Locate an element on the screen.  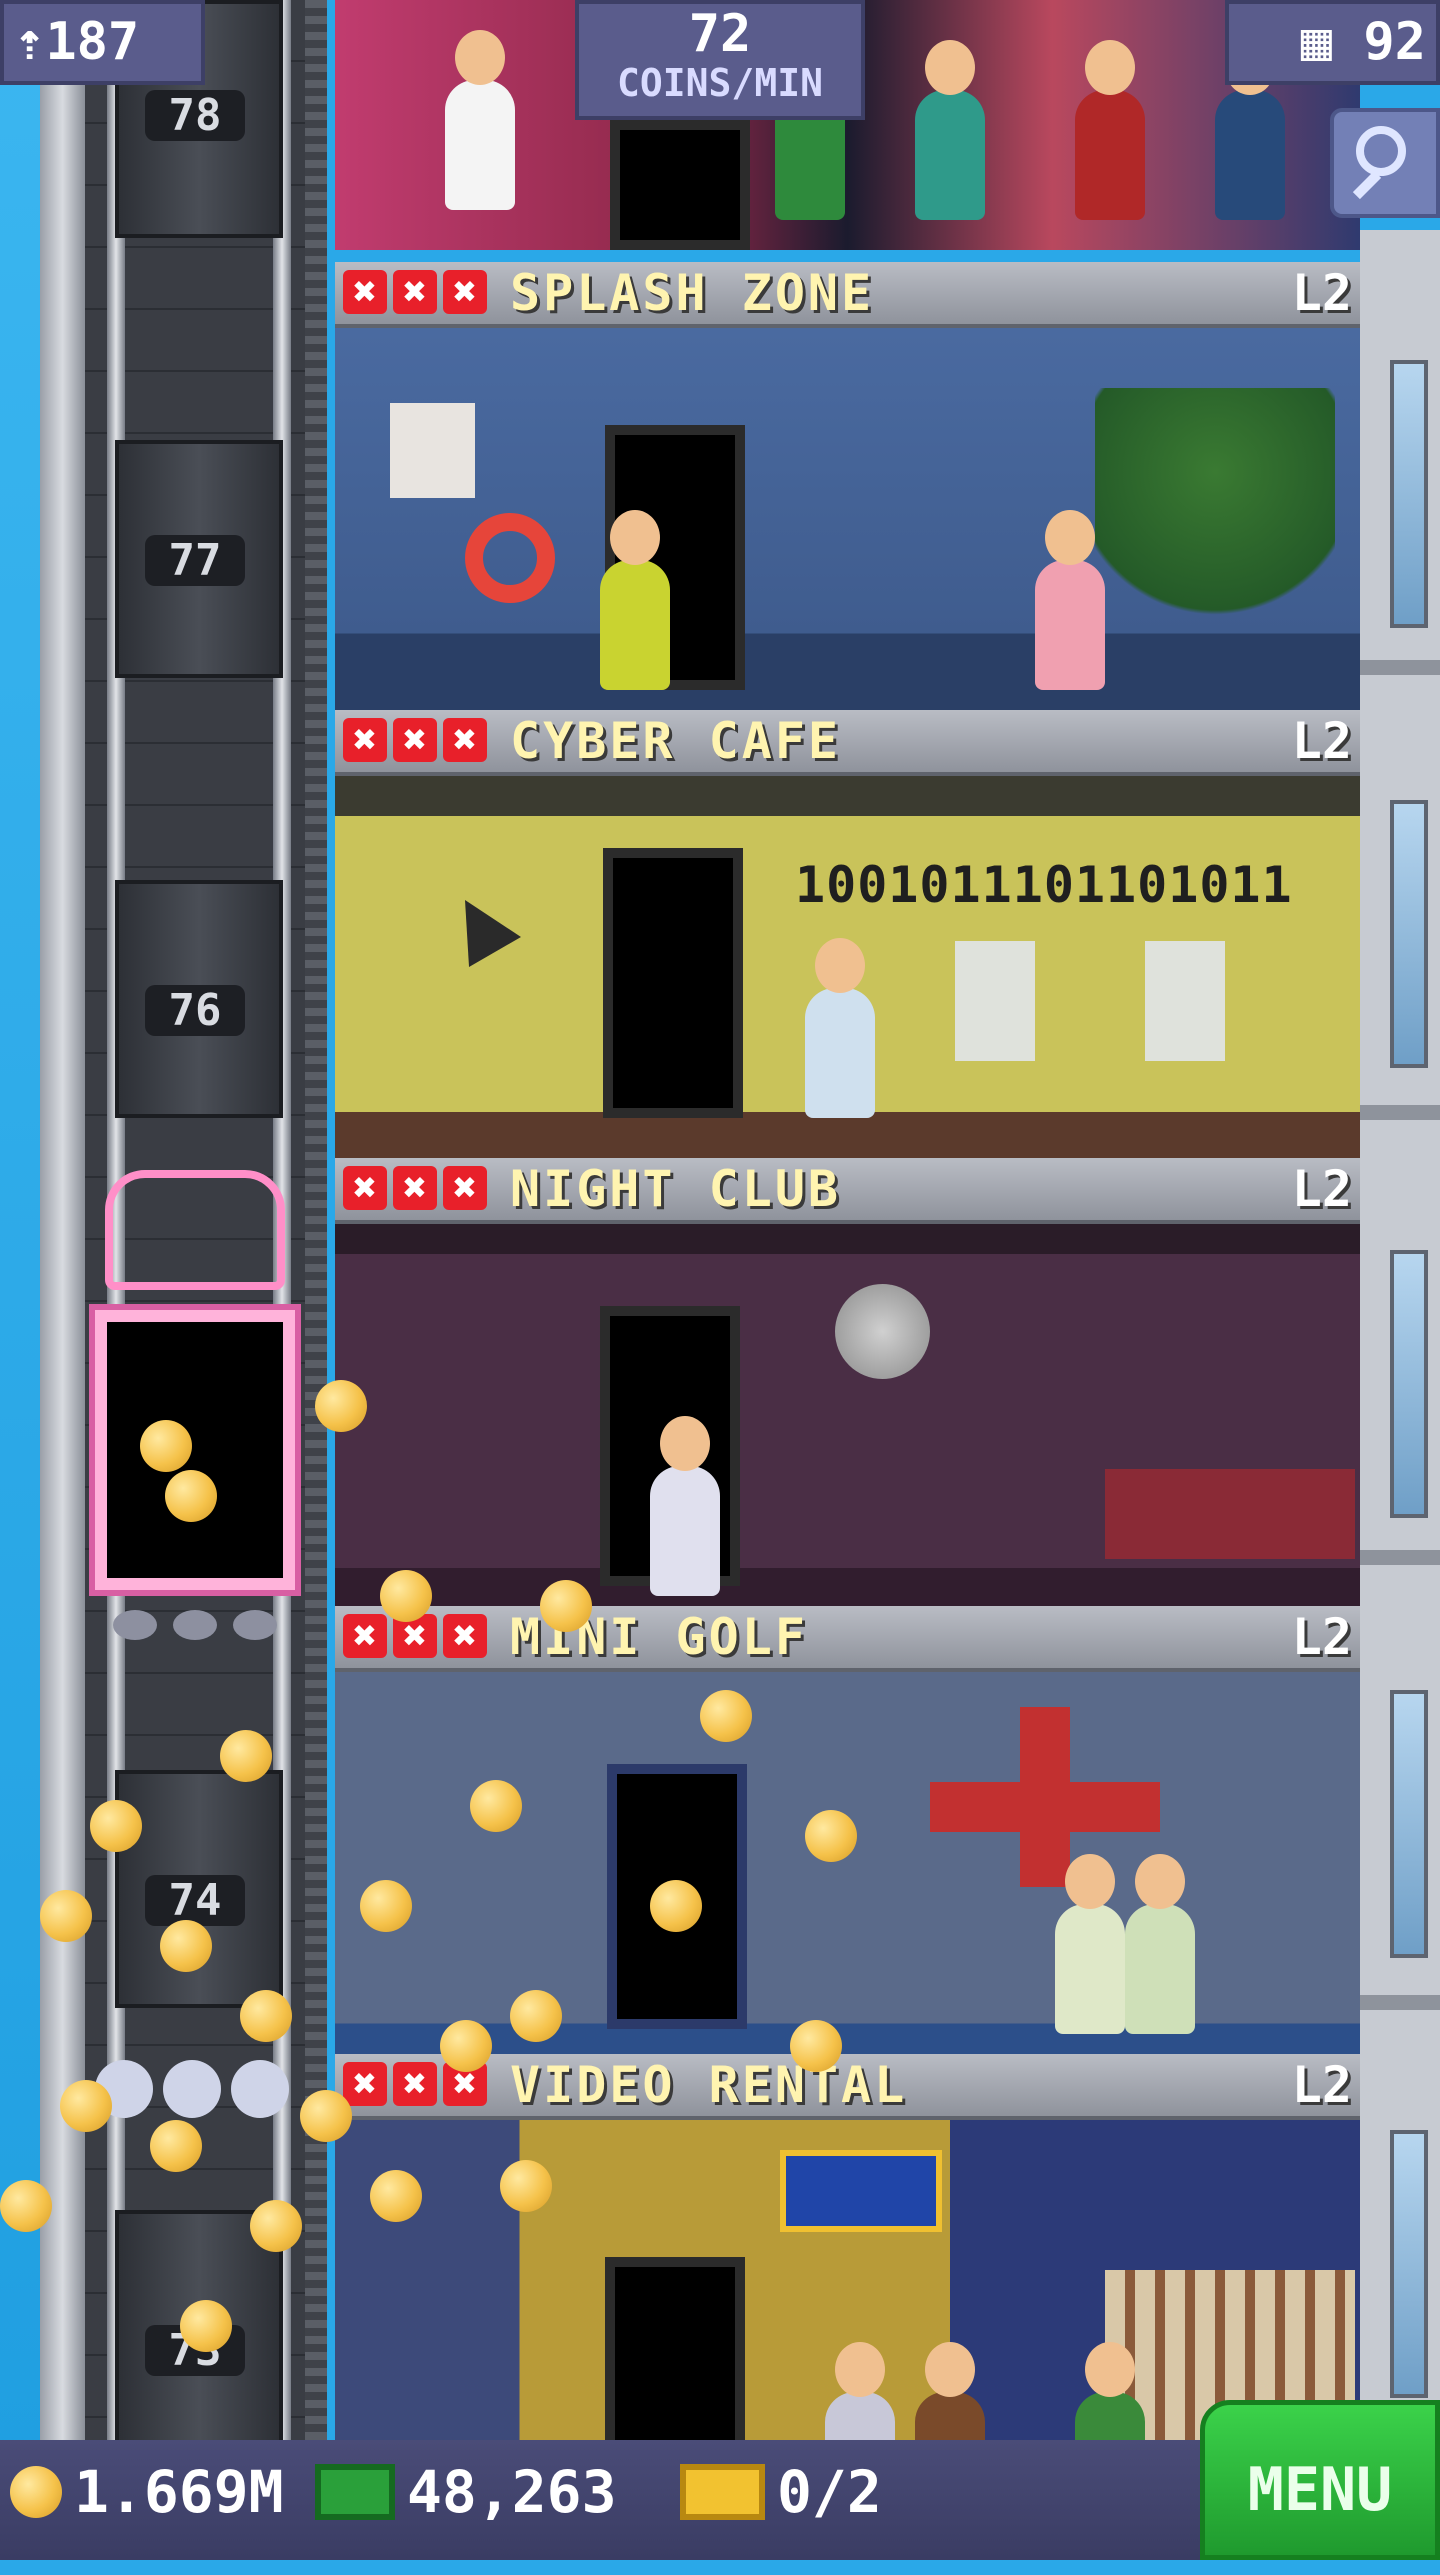
coins-per-min-unit: COINS/MIN is located at coordinates (720, 83).